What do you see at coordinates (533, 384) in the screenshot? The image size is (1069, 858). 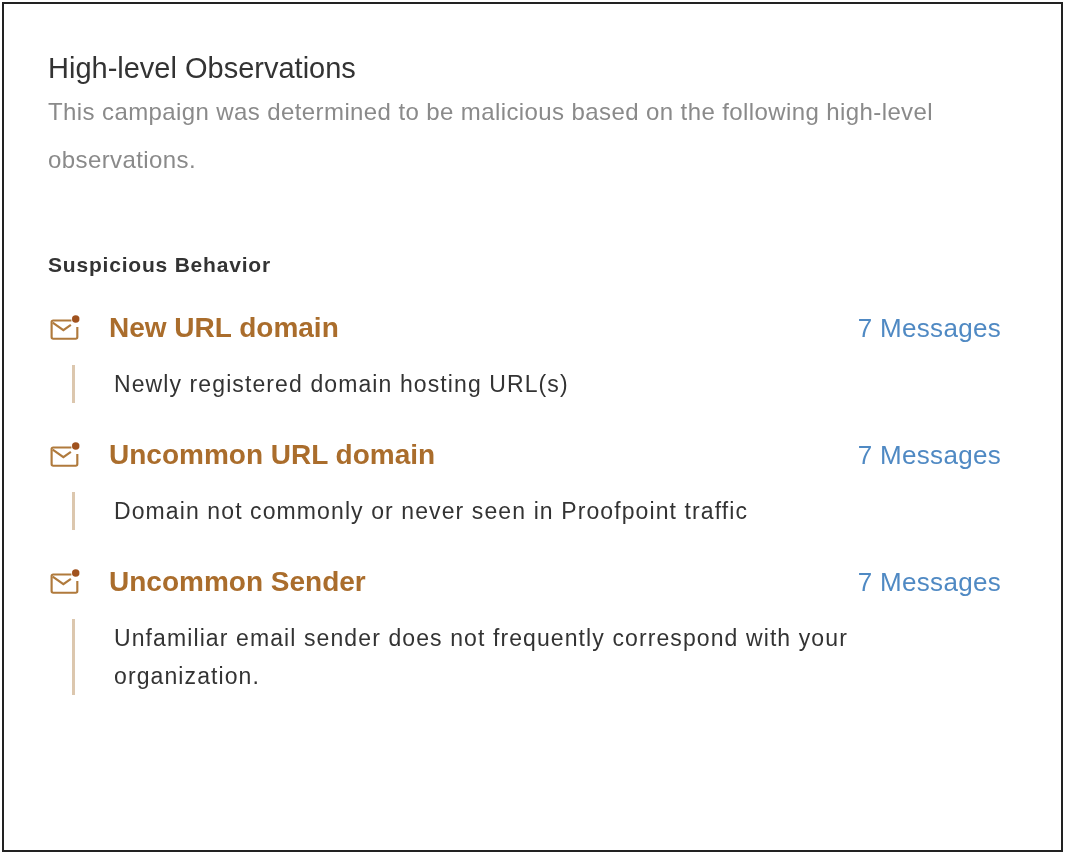 I see `observation-detail: Newly registered domain hosting URL(s)` at bounding box center [533, 384].